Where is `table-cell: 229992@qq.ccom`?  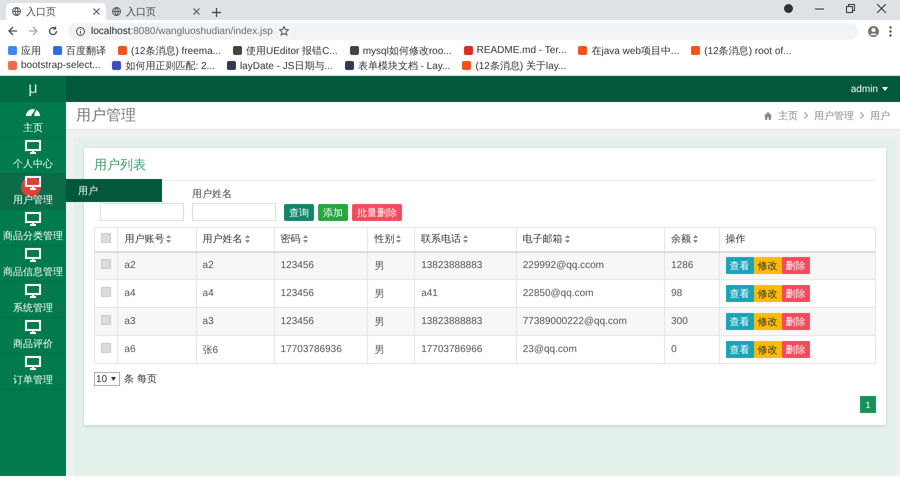
table-cell: 229992@qq.ccom is located at coordinates (563, 266).